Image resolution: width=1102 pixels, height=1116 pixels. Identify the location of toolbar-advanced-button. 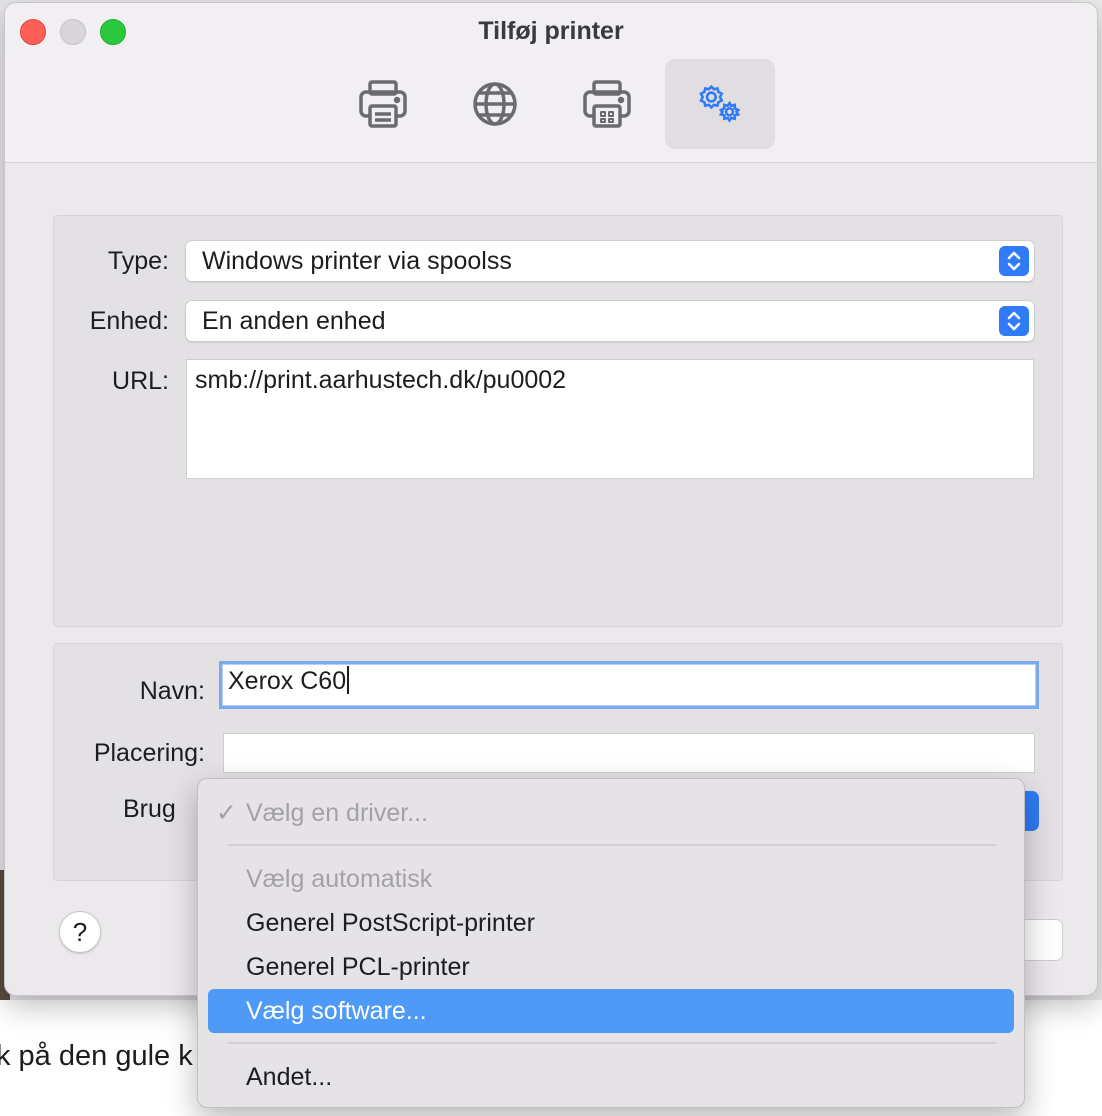
(720, 104).